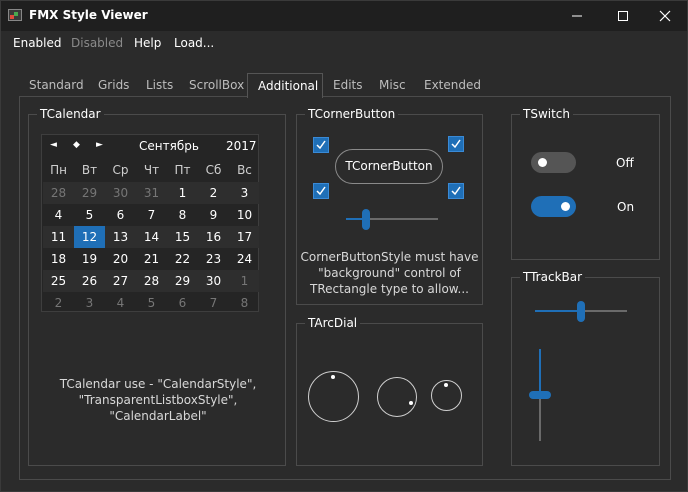 This screenshot has width=688, height=492. I want to click on corner-button: TCornerButton, so click(389, 166).